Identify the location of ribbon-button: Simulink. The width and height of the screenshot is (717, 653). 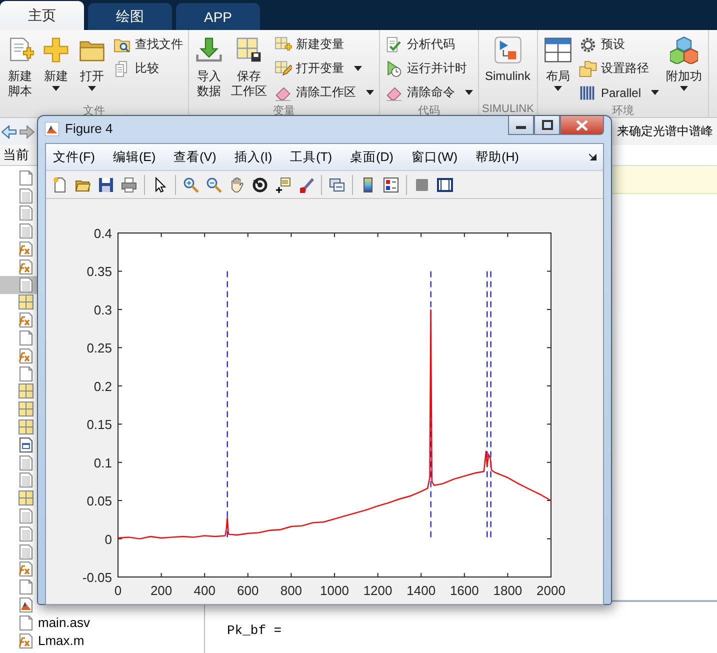
(508, 60).